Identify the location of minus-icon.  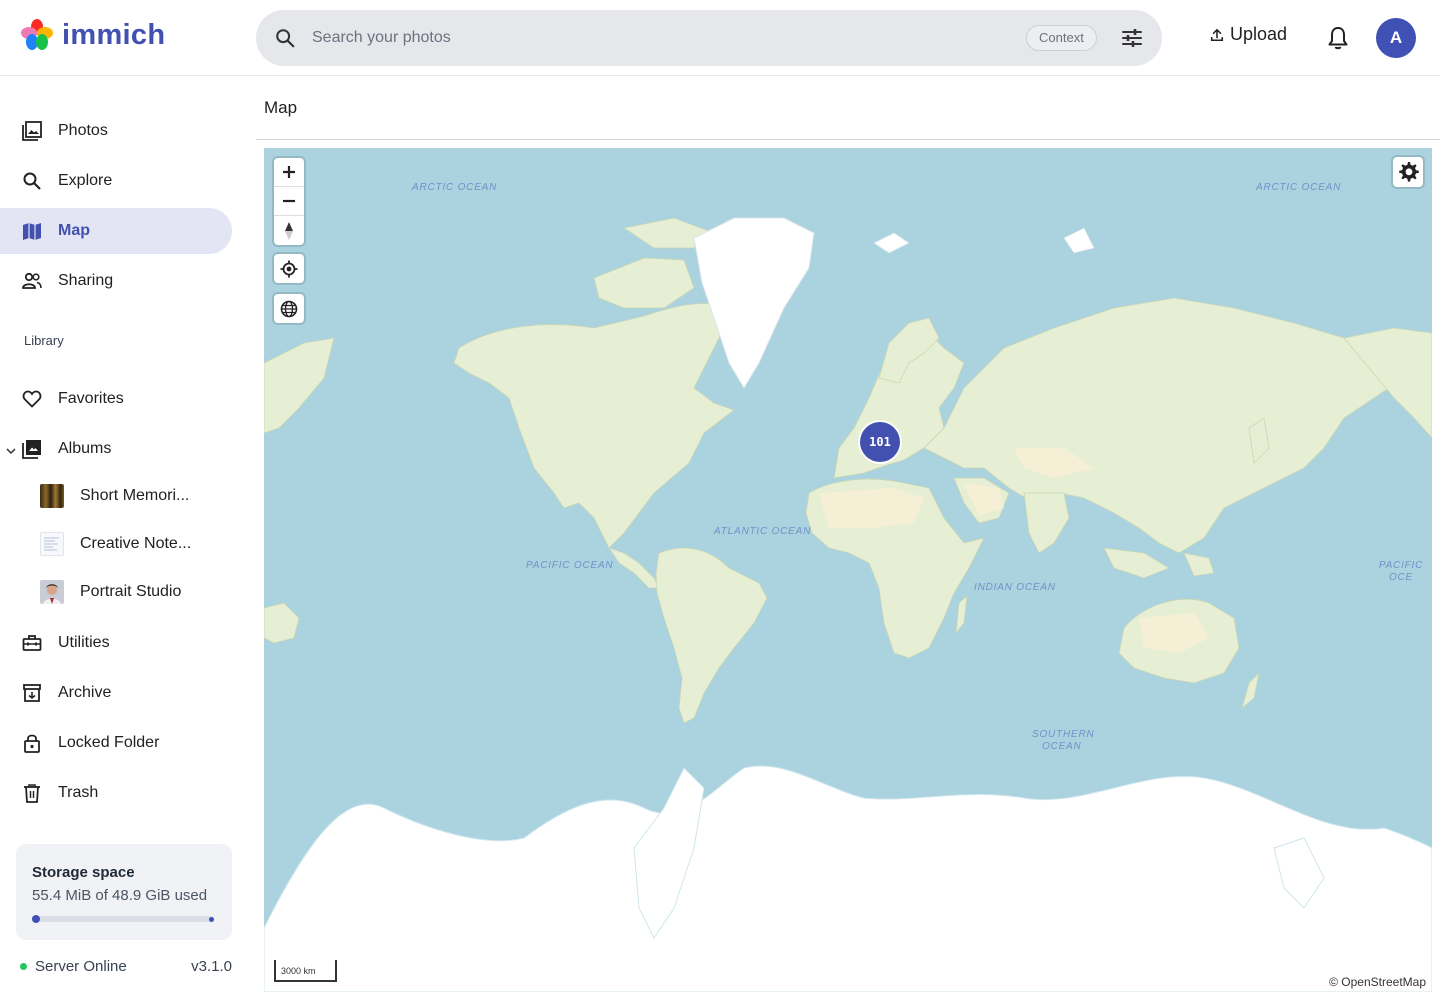
(289, 201).